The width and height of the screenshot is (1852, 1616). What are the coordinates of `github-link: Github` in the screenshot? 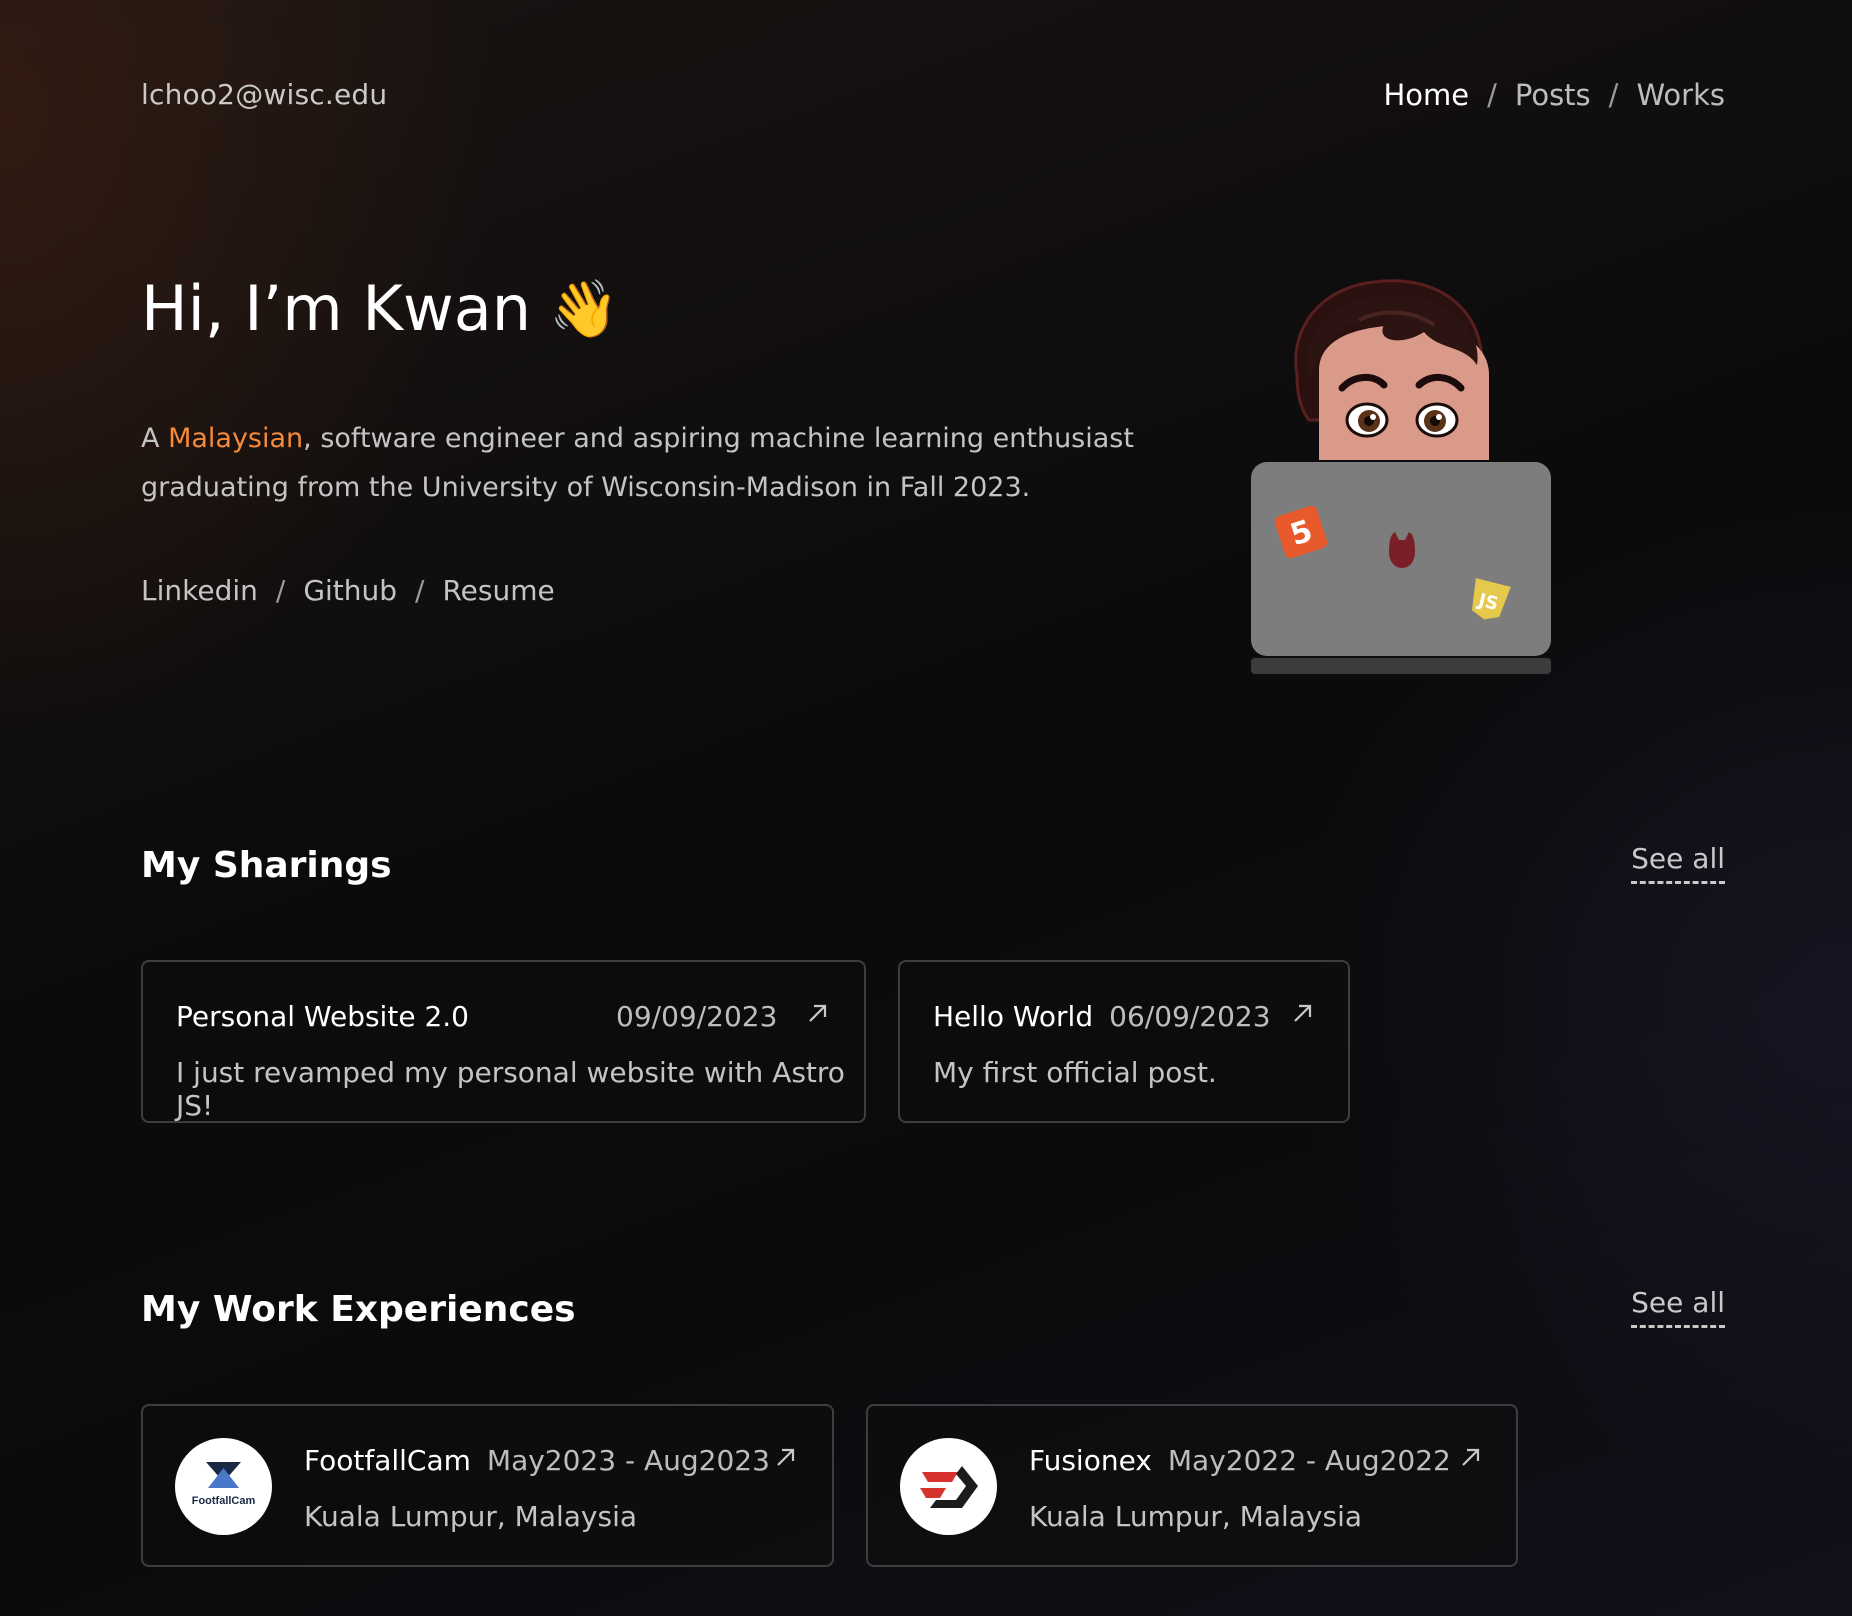 It's located at (350, 590).